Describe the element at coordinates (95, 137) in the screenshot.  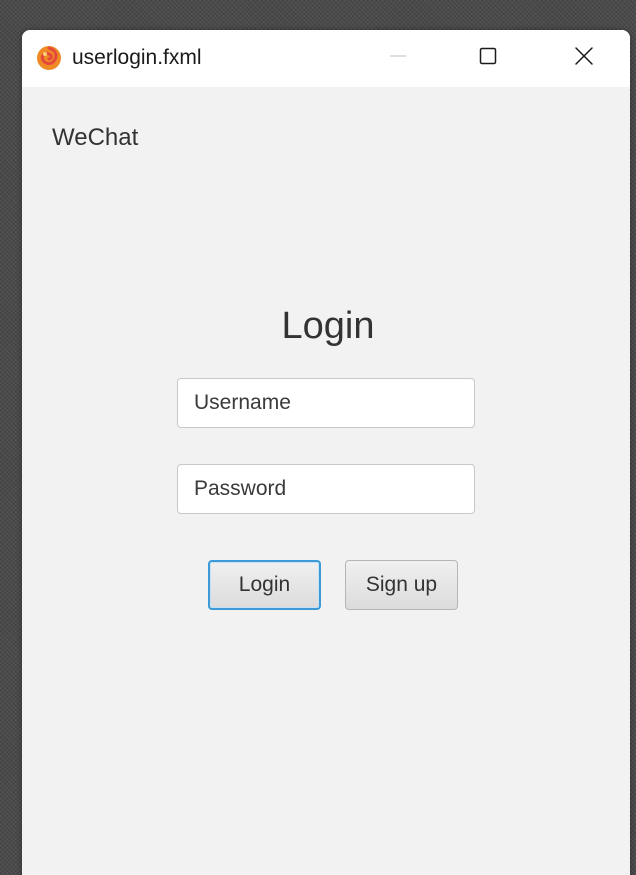
I see `brand-label: WeChat` at that location.